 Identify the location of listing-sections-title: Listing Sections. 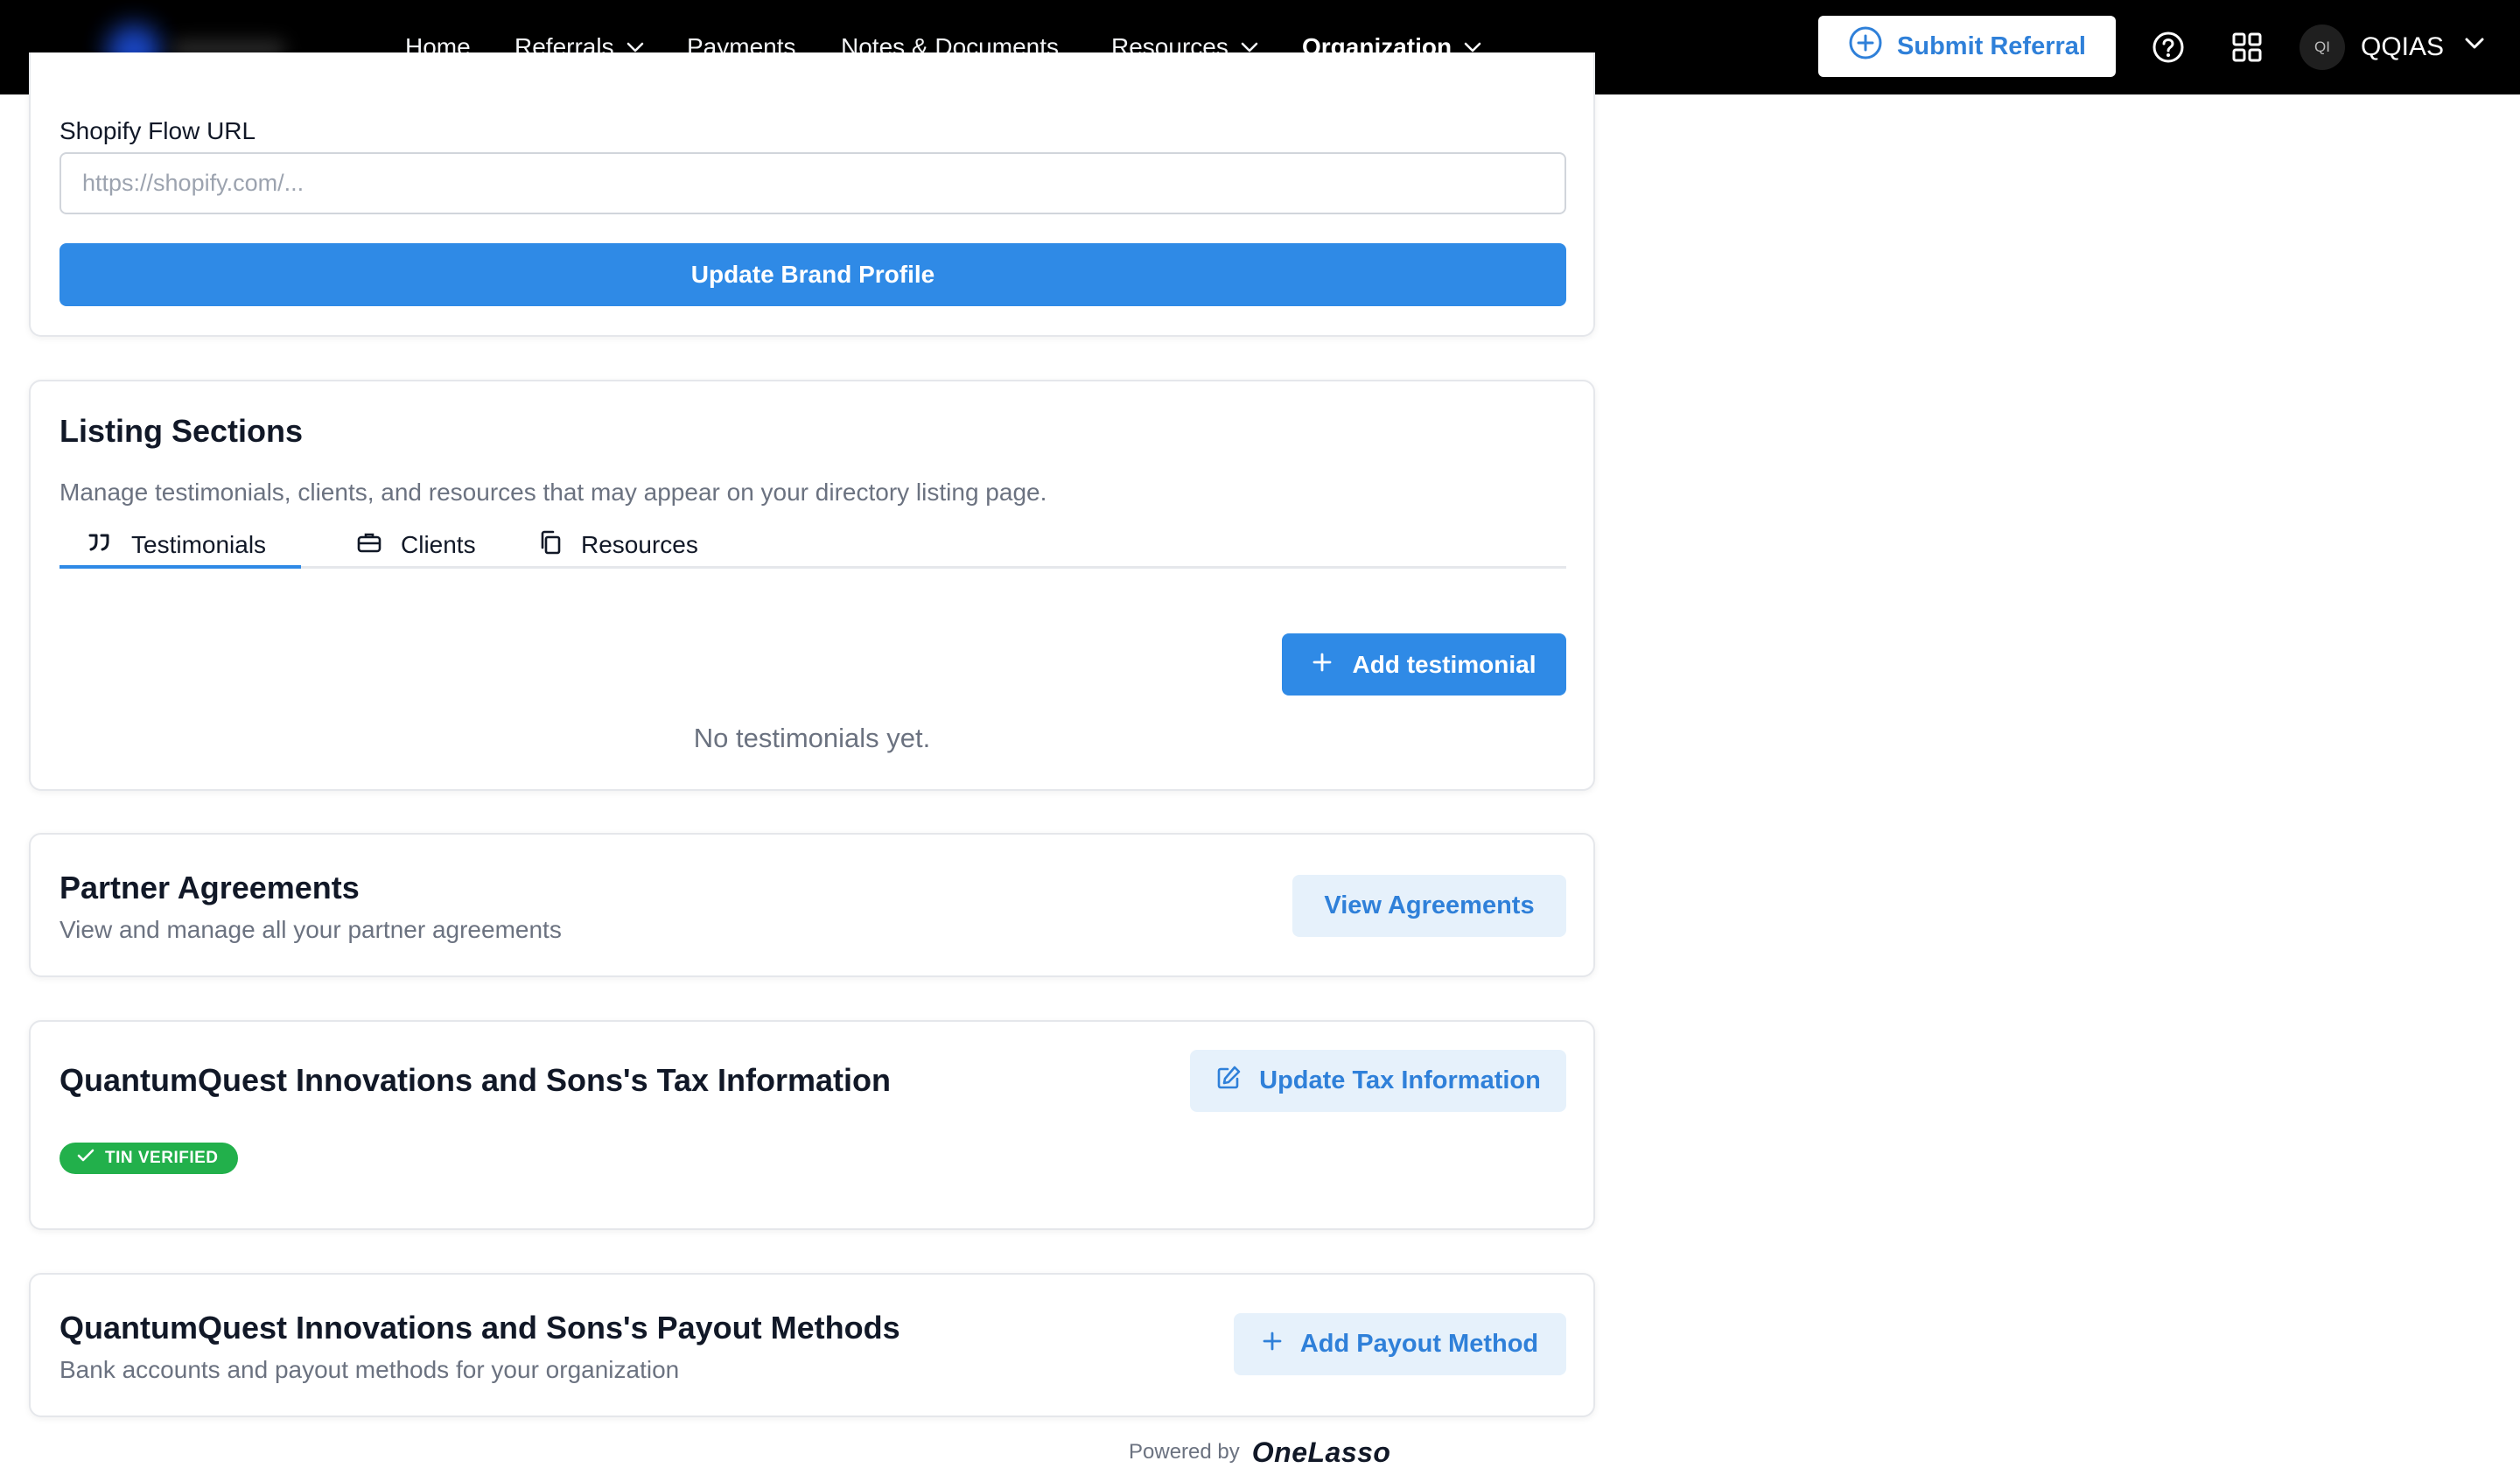
(182, 431).